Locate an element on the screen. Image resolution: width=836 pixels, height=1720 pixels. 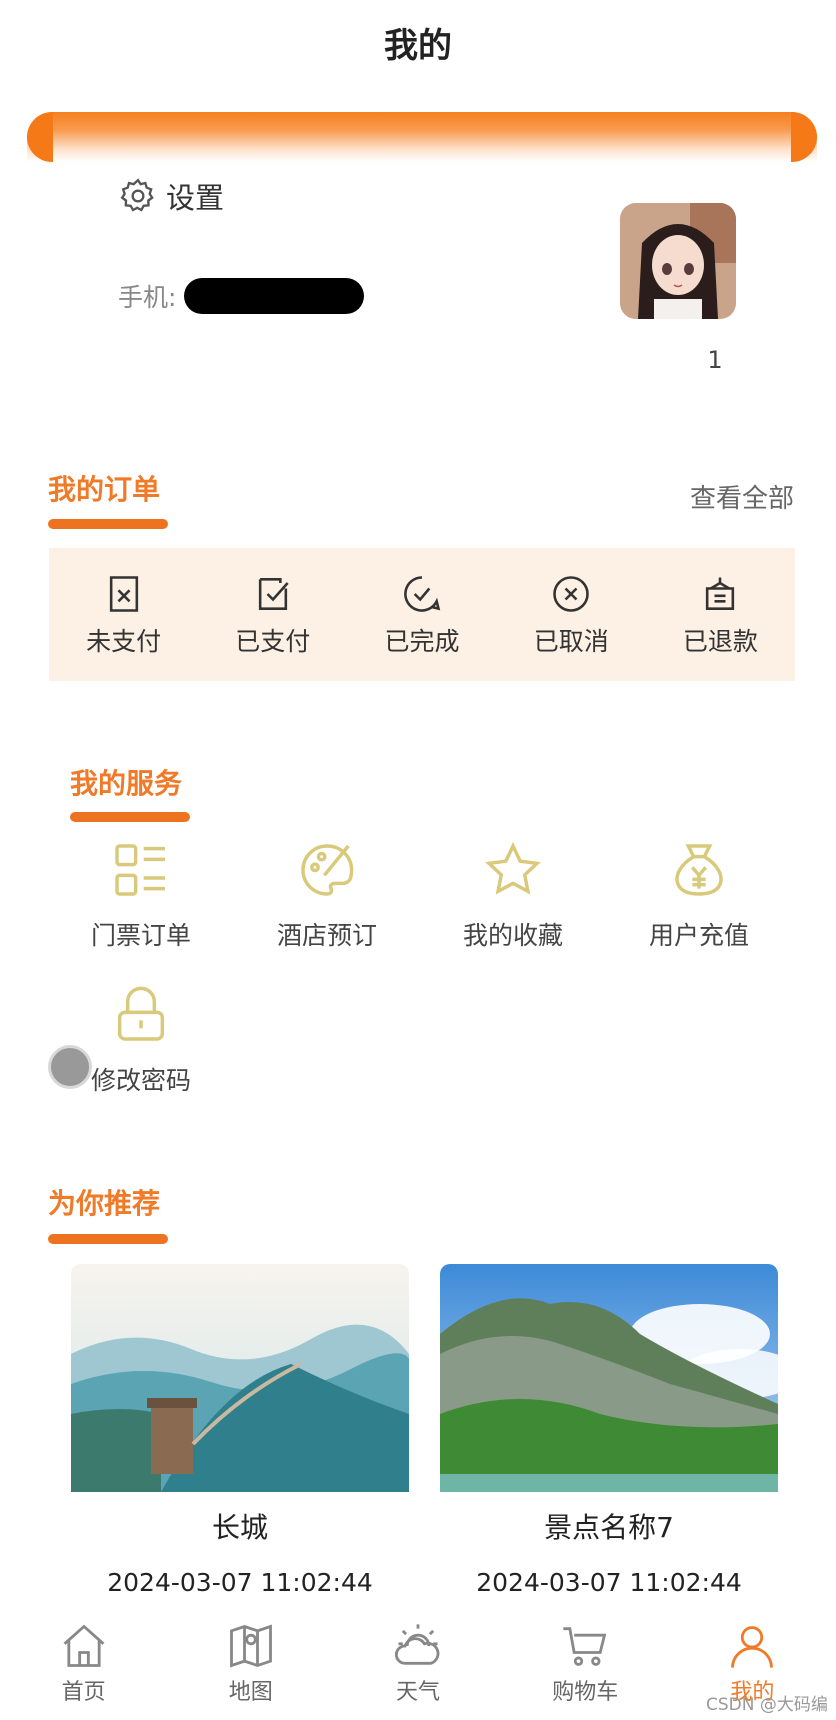
settings-button: 设置 is located at coordinates (171, 196).